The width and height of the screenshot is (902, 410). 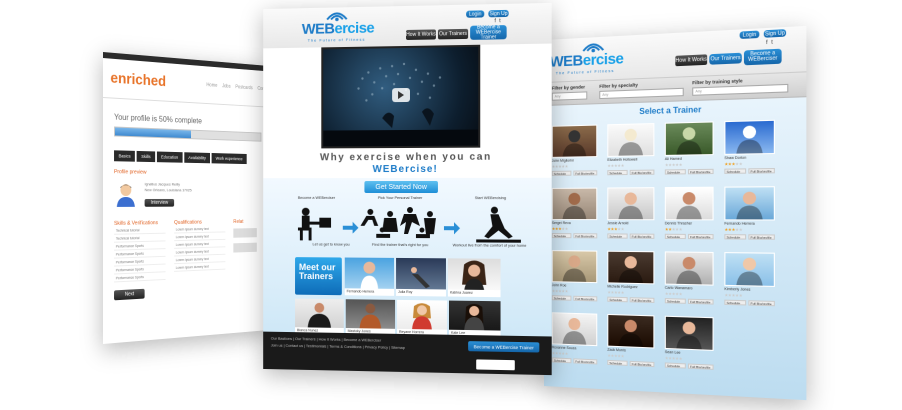 What do you see at coordinates (401, 187) in the screenshot?
I see `get-started-banner: Get Started Now` at bounding box center [401, 187].